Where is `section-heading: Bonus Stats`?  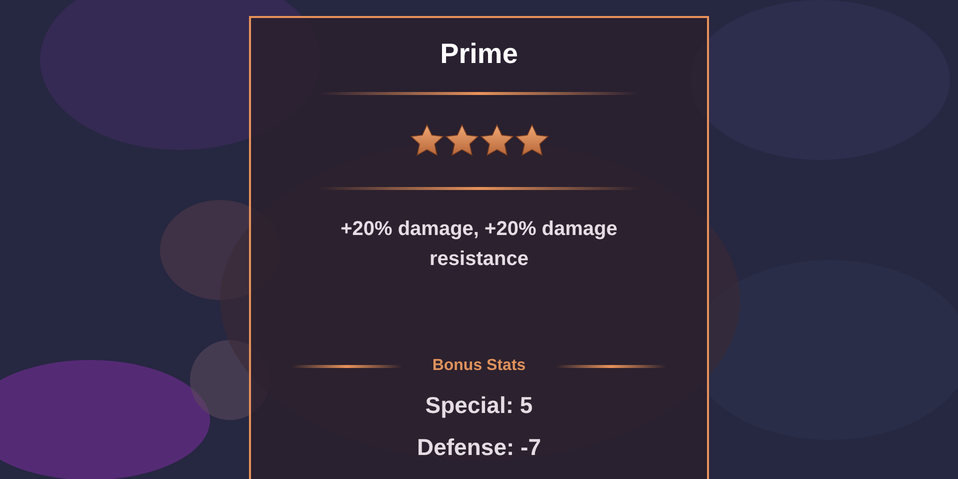
section-heading: Bonus Stats is located at coordinates (479, 366).